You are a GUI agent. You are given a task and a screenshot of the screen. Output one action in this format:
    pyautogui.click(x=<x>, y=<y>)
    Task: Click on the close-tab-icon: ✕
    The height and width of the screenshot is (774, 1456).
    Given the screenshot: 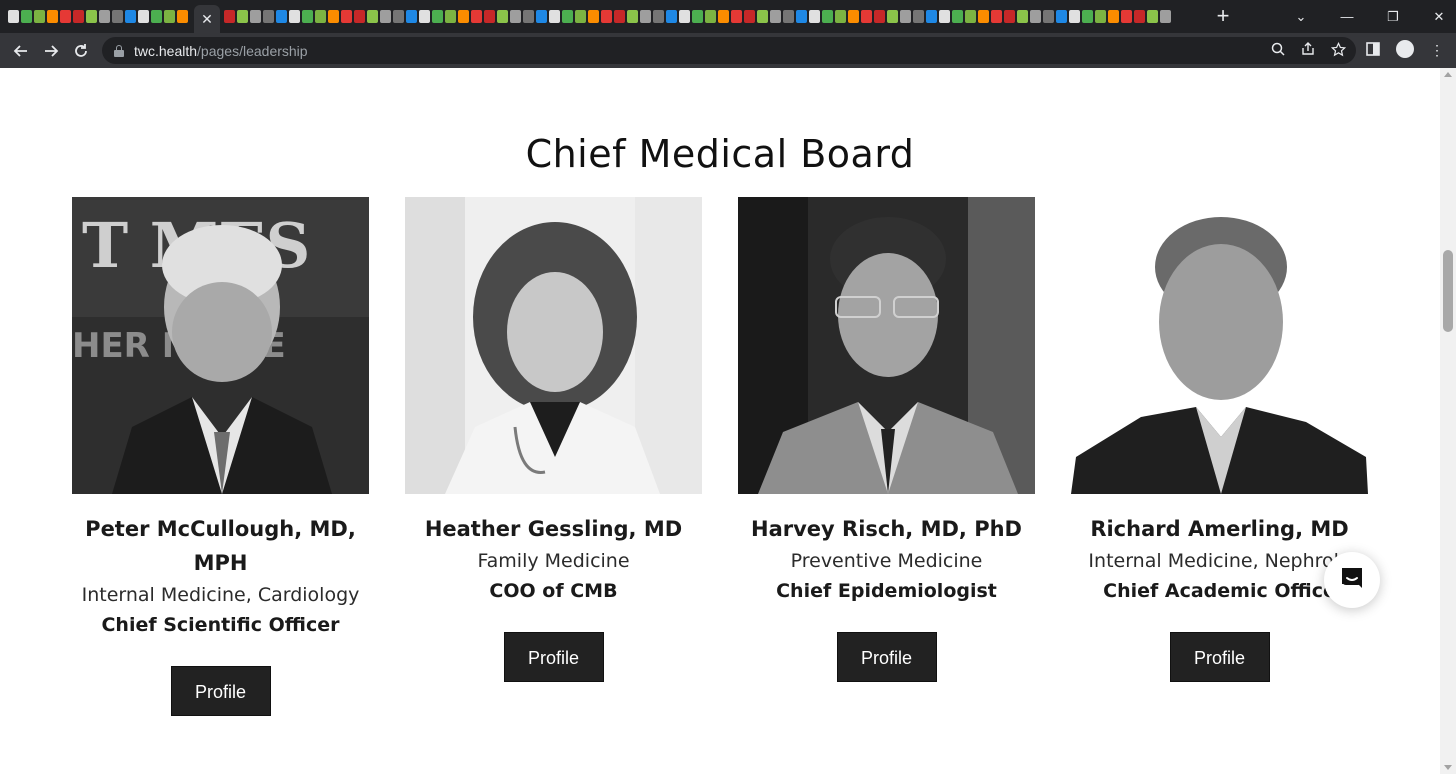 What is the action you would take?
    pyautogui.click(x=207, y=19)
    